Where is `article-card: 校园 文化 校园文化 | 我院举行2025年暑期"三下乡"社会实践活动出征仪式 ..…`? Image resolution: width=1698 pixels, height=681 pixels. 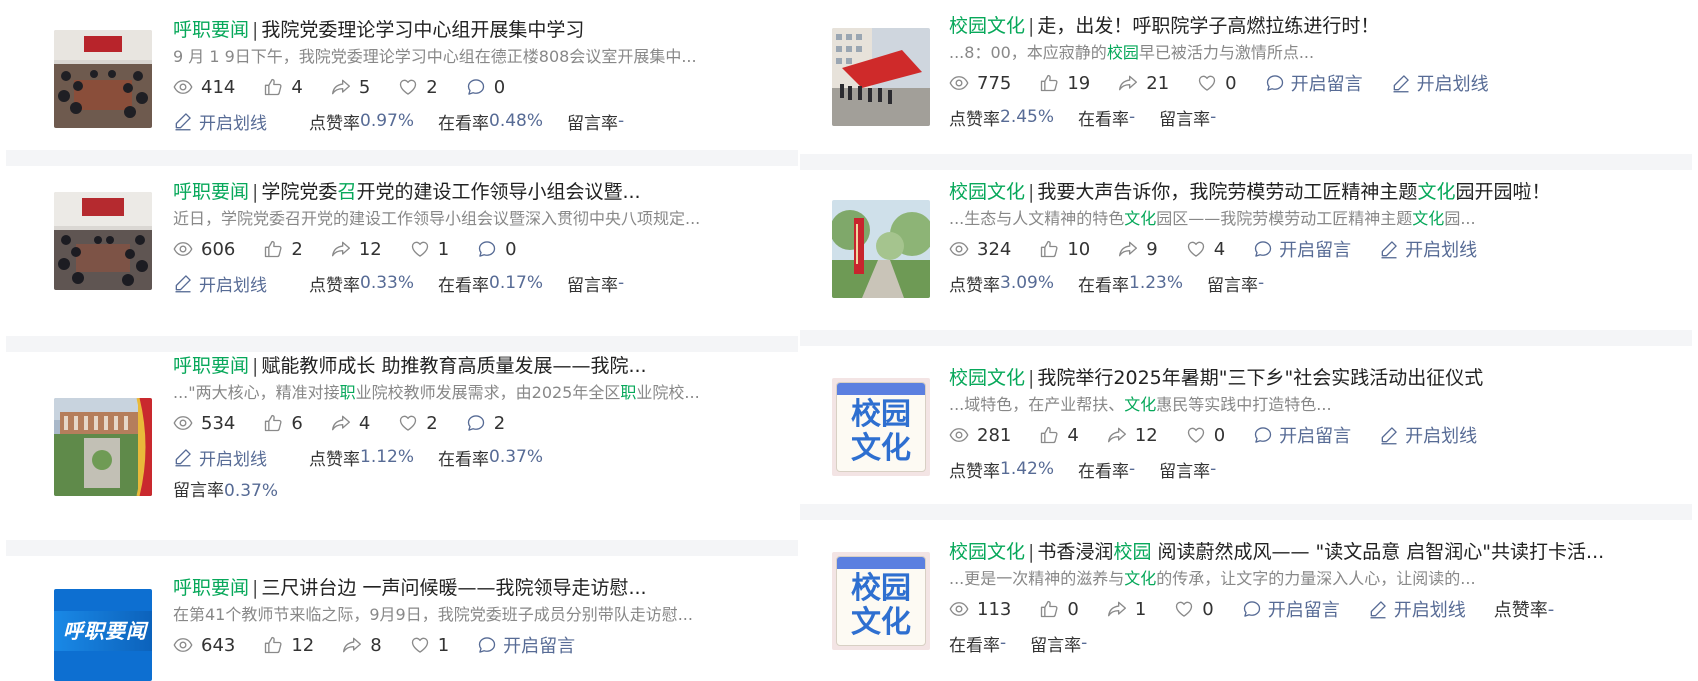 article-card: 校园 文化 校园文化 | 我院举行2025年暑期"三下乡"社会实践活动出征仪式 ..… is located at coordinates (1246, 424).